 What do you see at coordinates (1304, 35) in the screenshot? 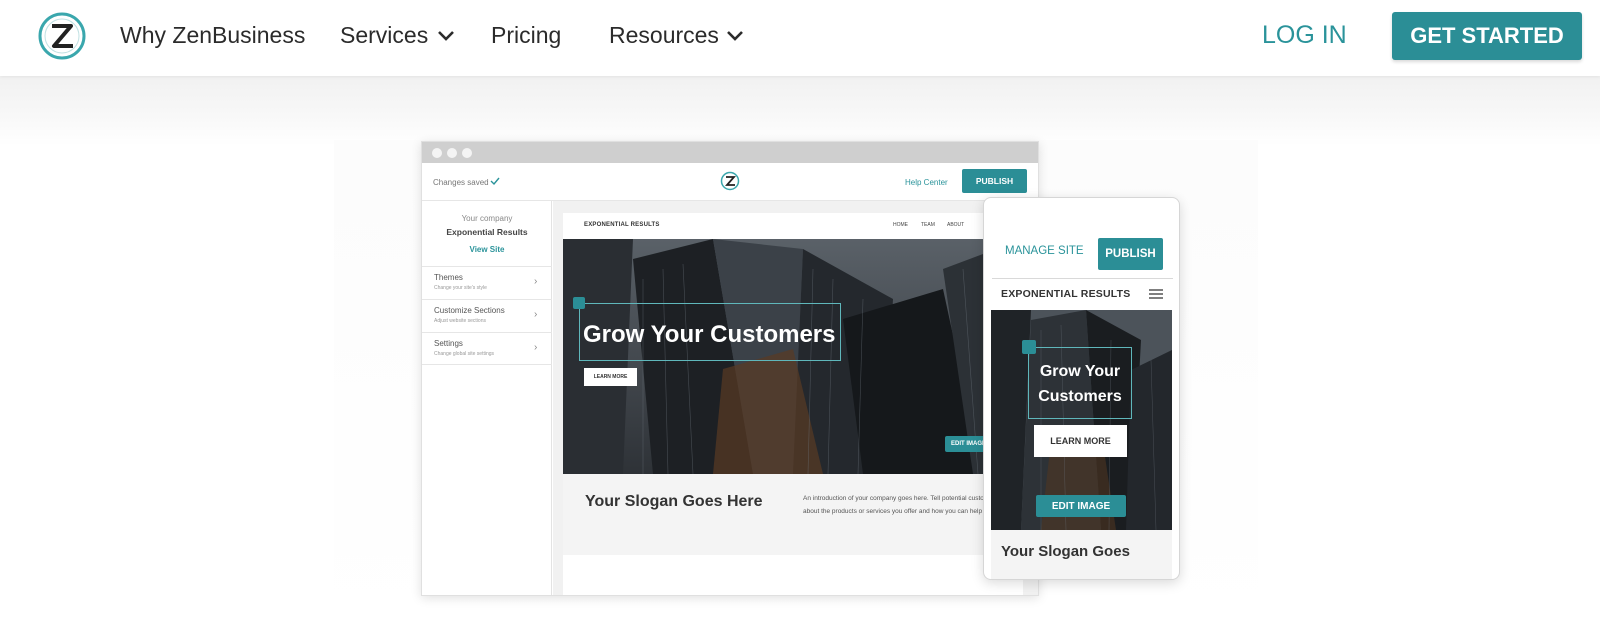
I see `login-link: LOG IN` at bounding box center [1304, 35].